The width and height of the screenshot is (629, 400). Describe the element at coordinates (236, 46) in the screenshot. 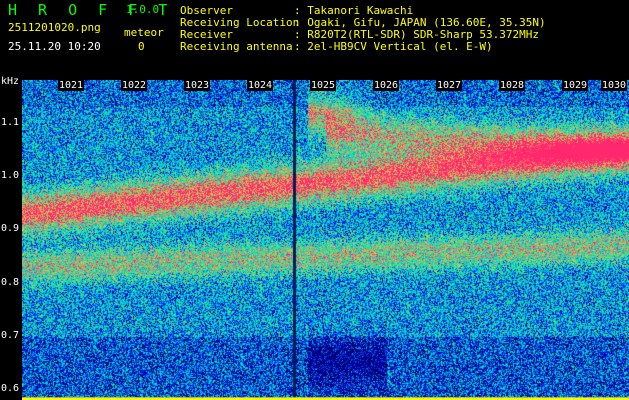

I see `field-label-antenna: Receiving antenna` at that location.